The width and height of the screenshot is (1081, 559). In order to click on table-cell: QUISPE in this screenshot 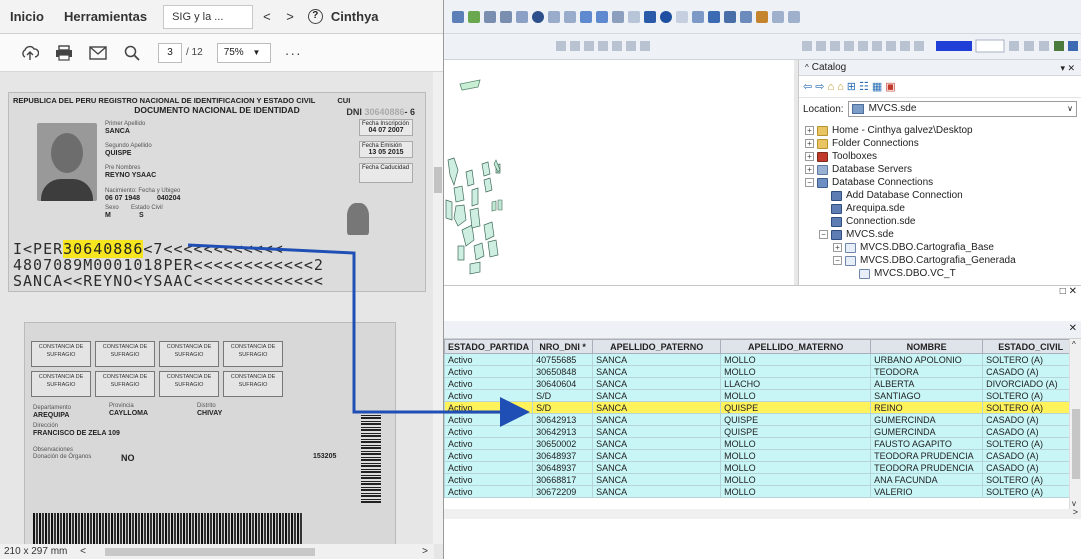, I will do `click(796, 419)`.